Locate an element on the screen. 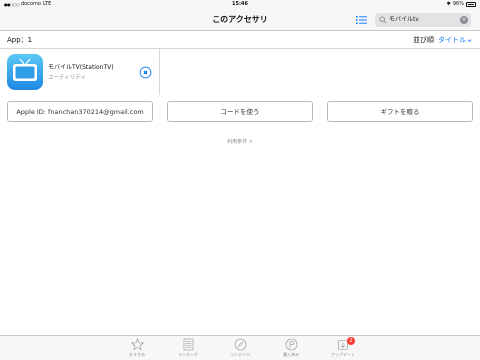  status-time: 15:46 is located at coordinates (240, 4).